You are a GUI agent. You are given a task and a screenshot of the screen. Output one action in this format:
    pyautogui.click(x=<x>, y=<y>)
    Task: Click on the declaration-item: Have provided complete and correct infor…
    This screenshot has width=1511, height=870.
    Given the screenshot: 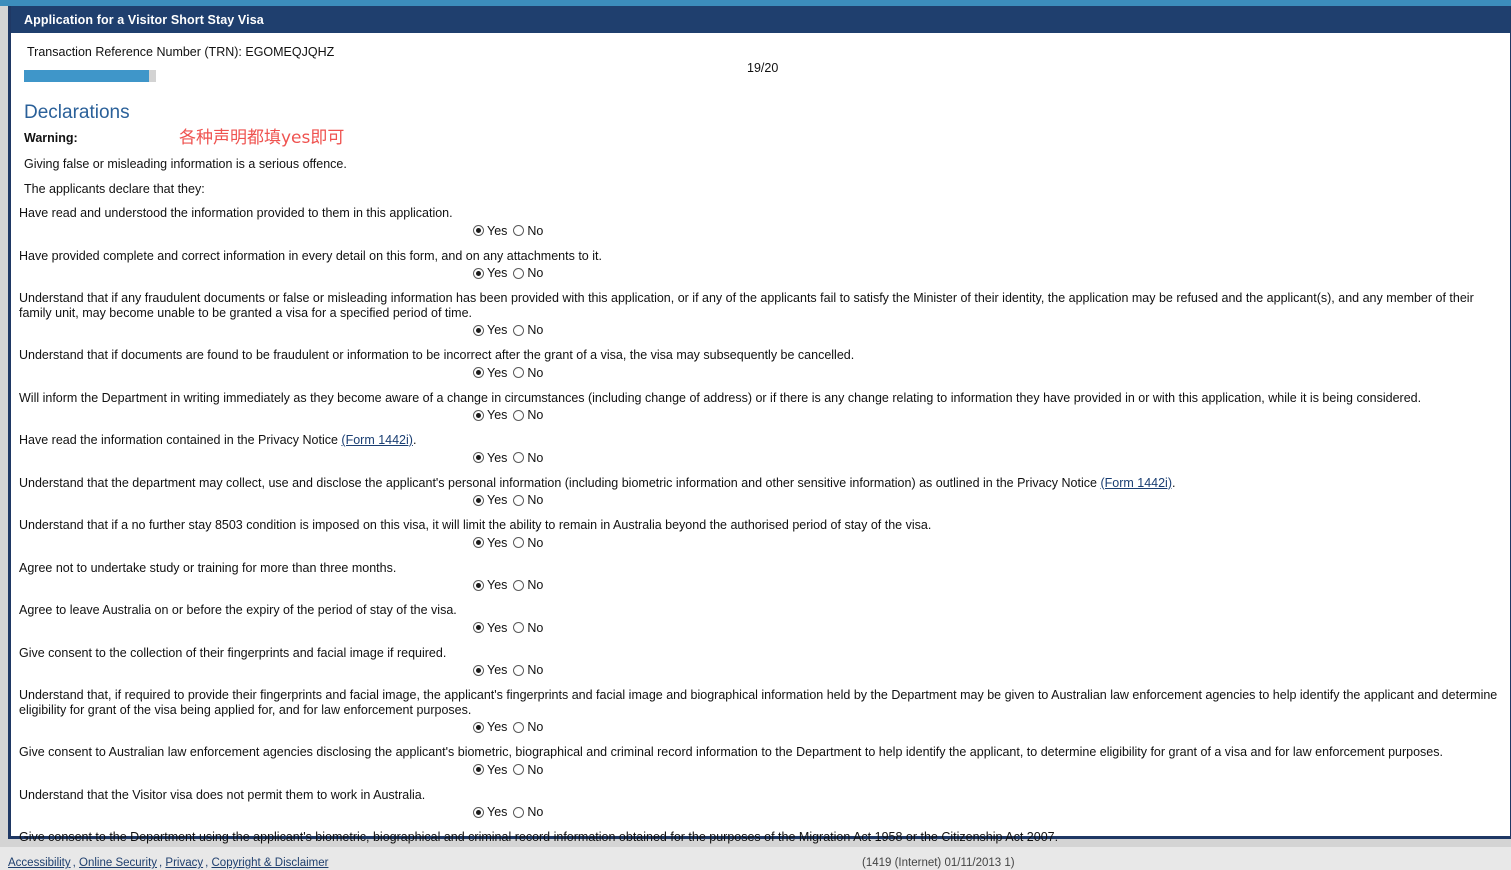 What is the action you would take?
    pyautogui.click(x=760, y=260)
    